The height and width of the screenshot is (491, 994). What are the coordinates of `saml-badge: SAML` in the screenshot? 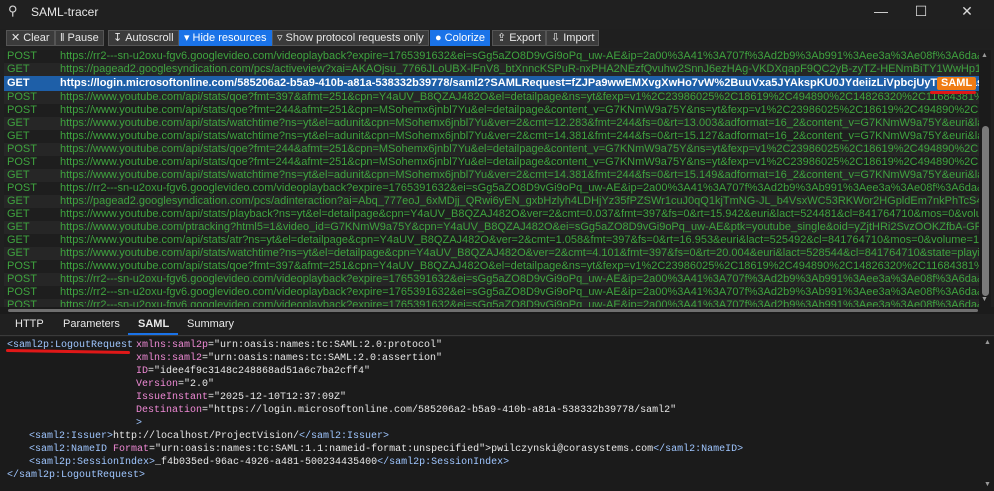 It's located at (957, 83).